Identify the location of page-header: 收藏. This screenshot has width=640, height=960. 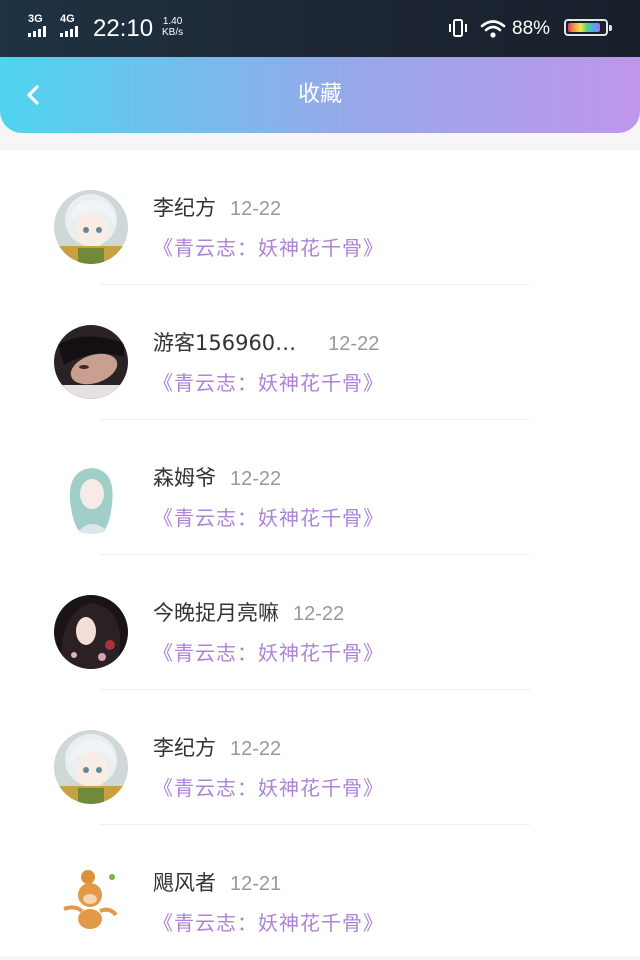
(320, 95).